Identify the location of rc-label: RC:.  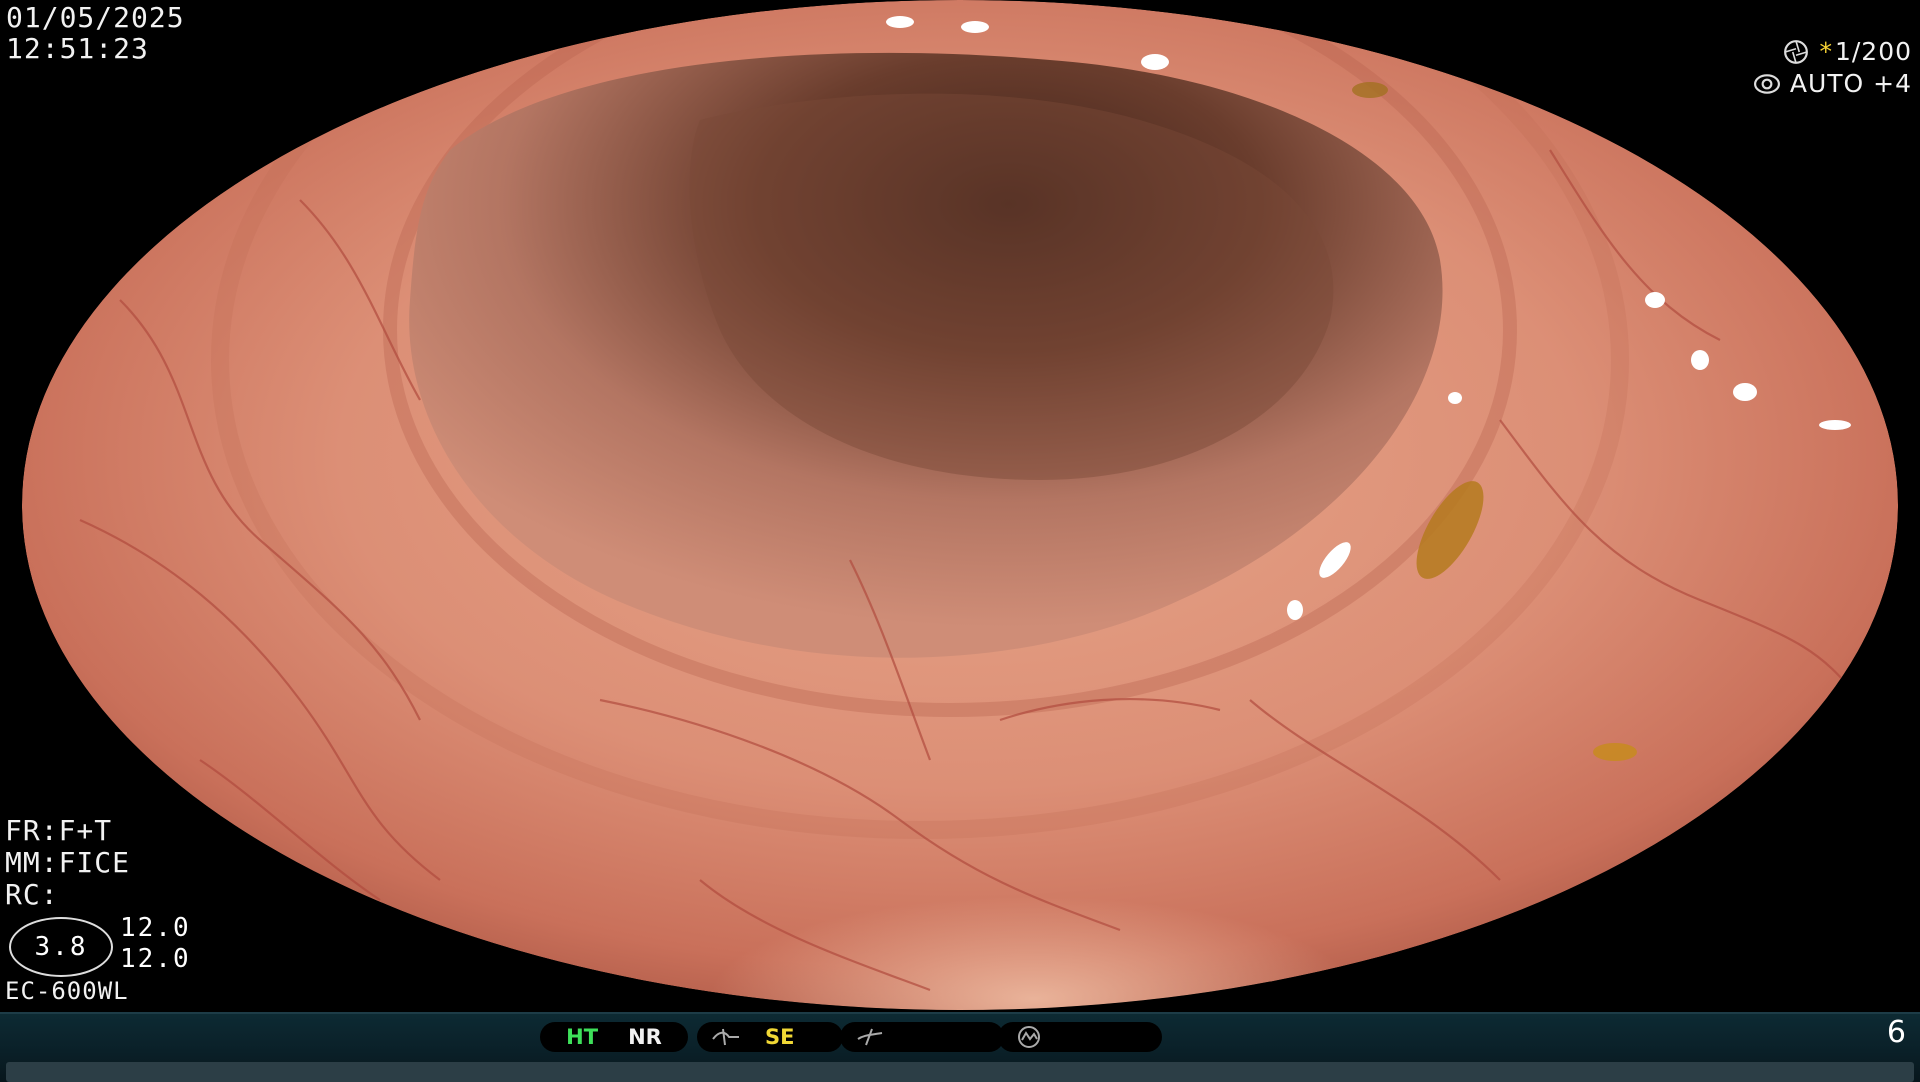
(32, 894).